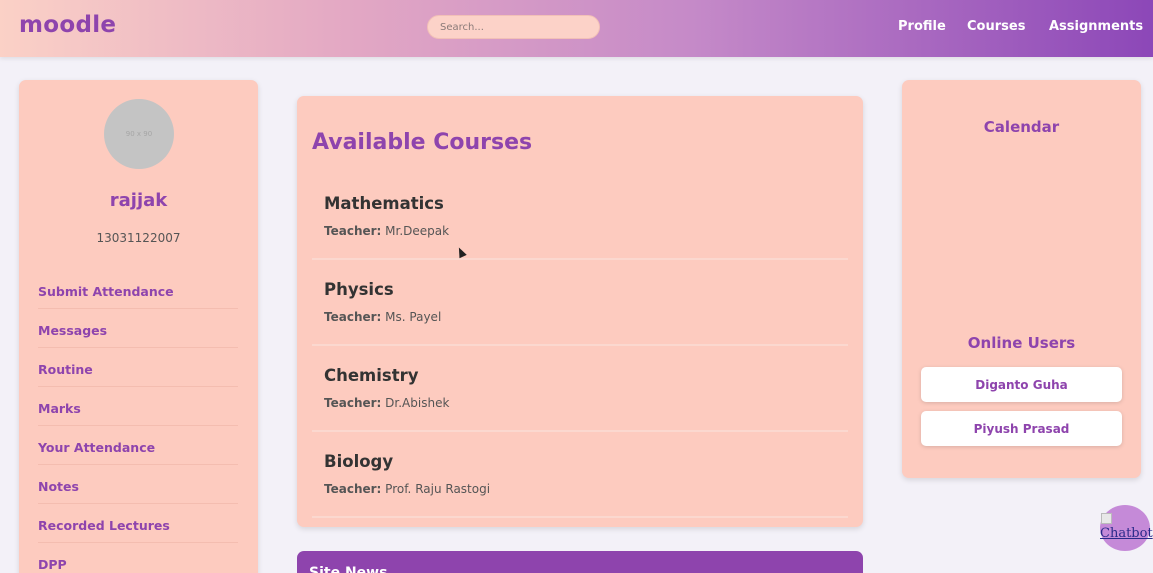 Image resolution: width=1153 pixels, height=573 pixels. I want to click on online-user-item: Diganto Guha, so click(1021, 384).